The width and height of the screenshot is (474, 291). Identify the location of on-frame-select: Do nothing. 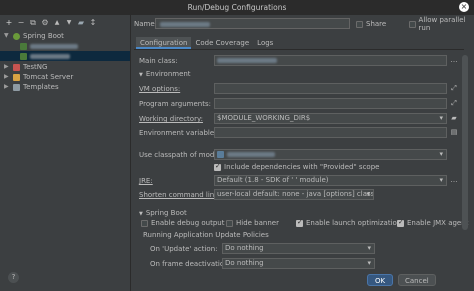
(298, 263).